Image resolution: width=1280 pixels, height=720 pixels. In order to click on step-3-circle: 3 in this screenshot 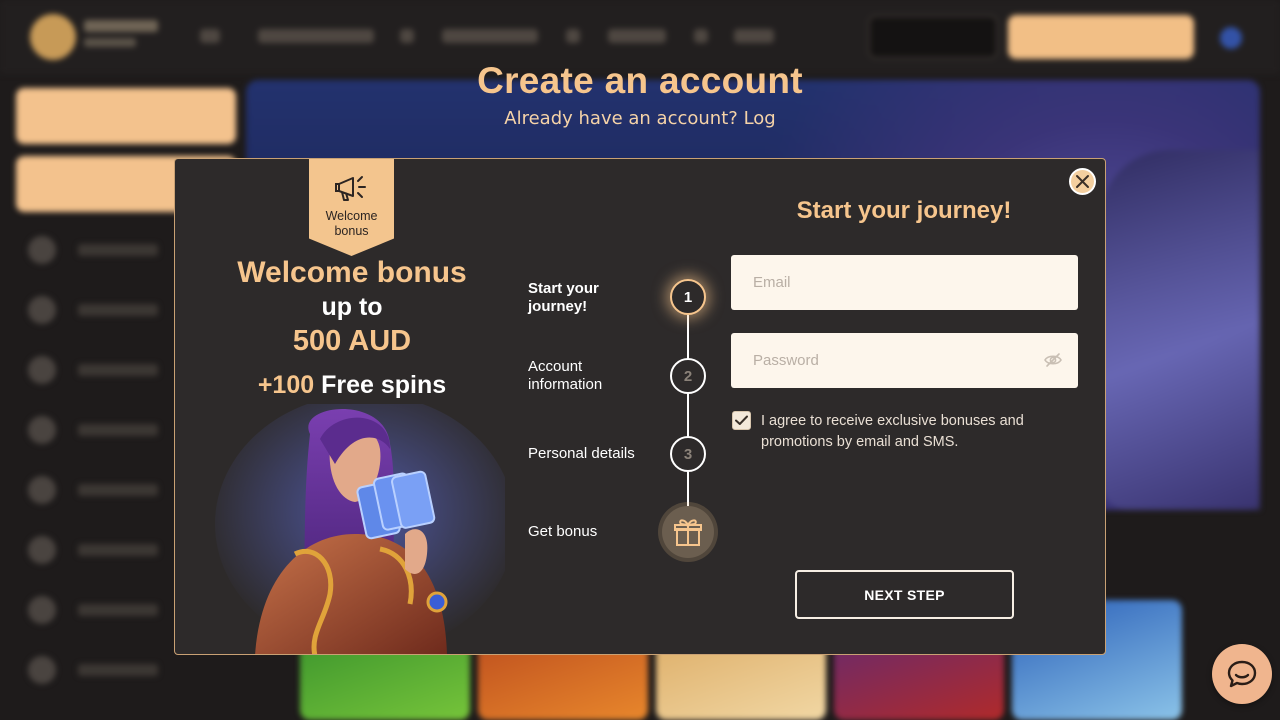, I will do `click(688, 454)`.